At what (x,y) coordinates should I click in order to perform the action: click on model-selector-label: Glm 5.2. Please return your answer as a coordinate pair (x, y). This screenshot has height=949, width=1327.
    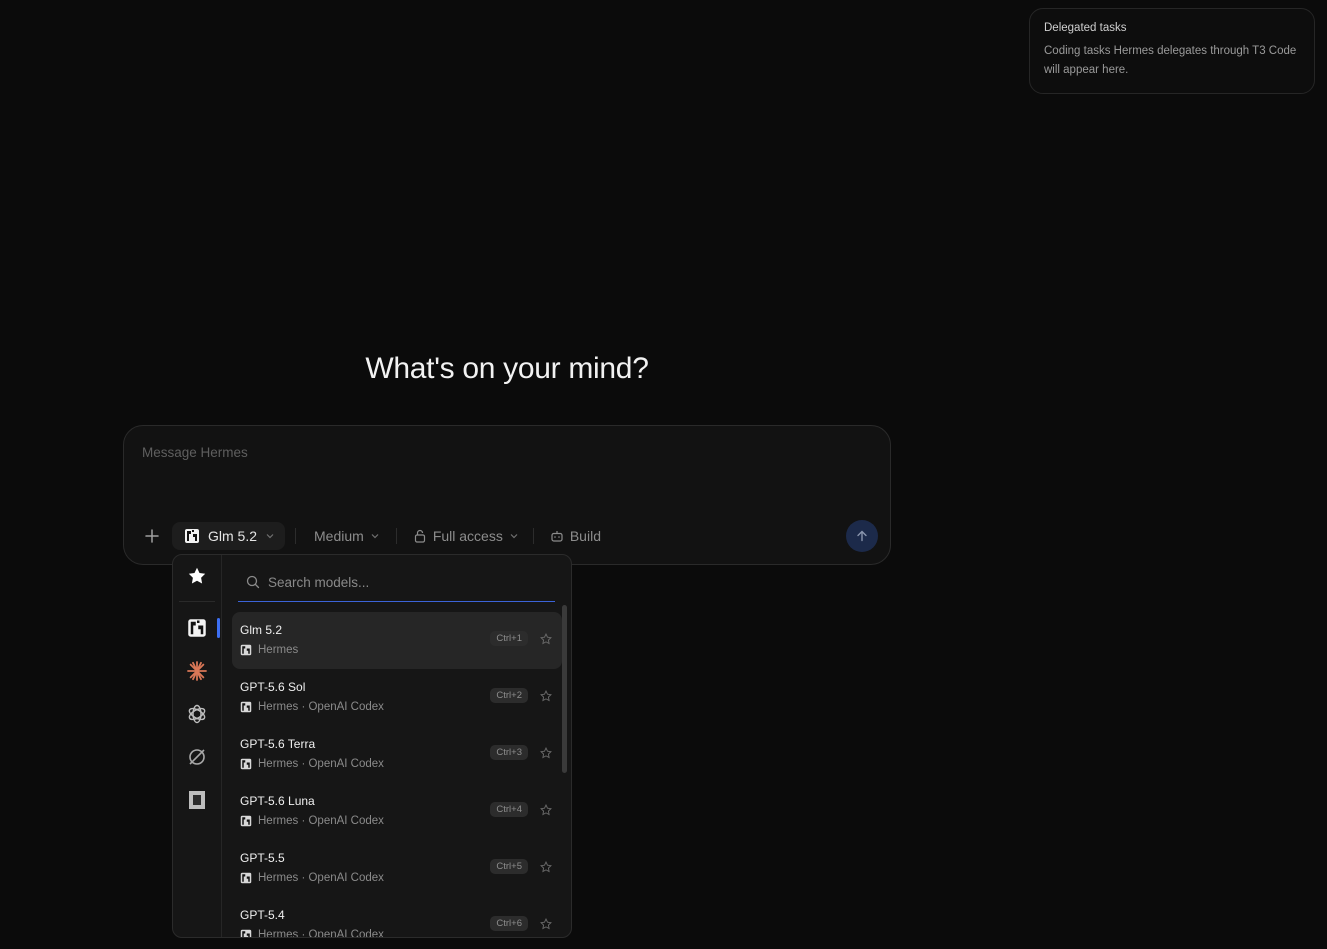
    Looking at the image, I should click on (233, 536).